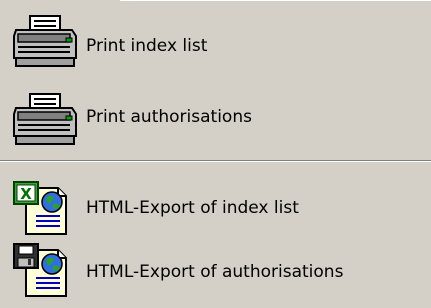 The image size is (431, 308). I want to click on svg-text: X, so click(26, 194).